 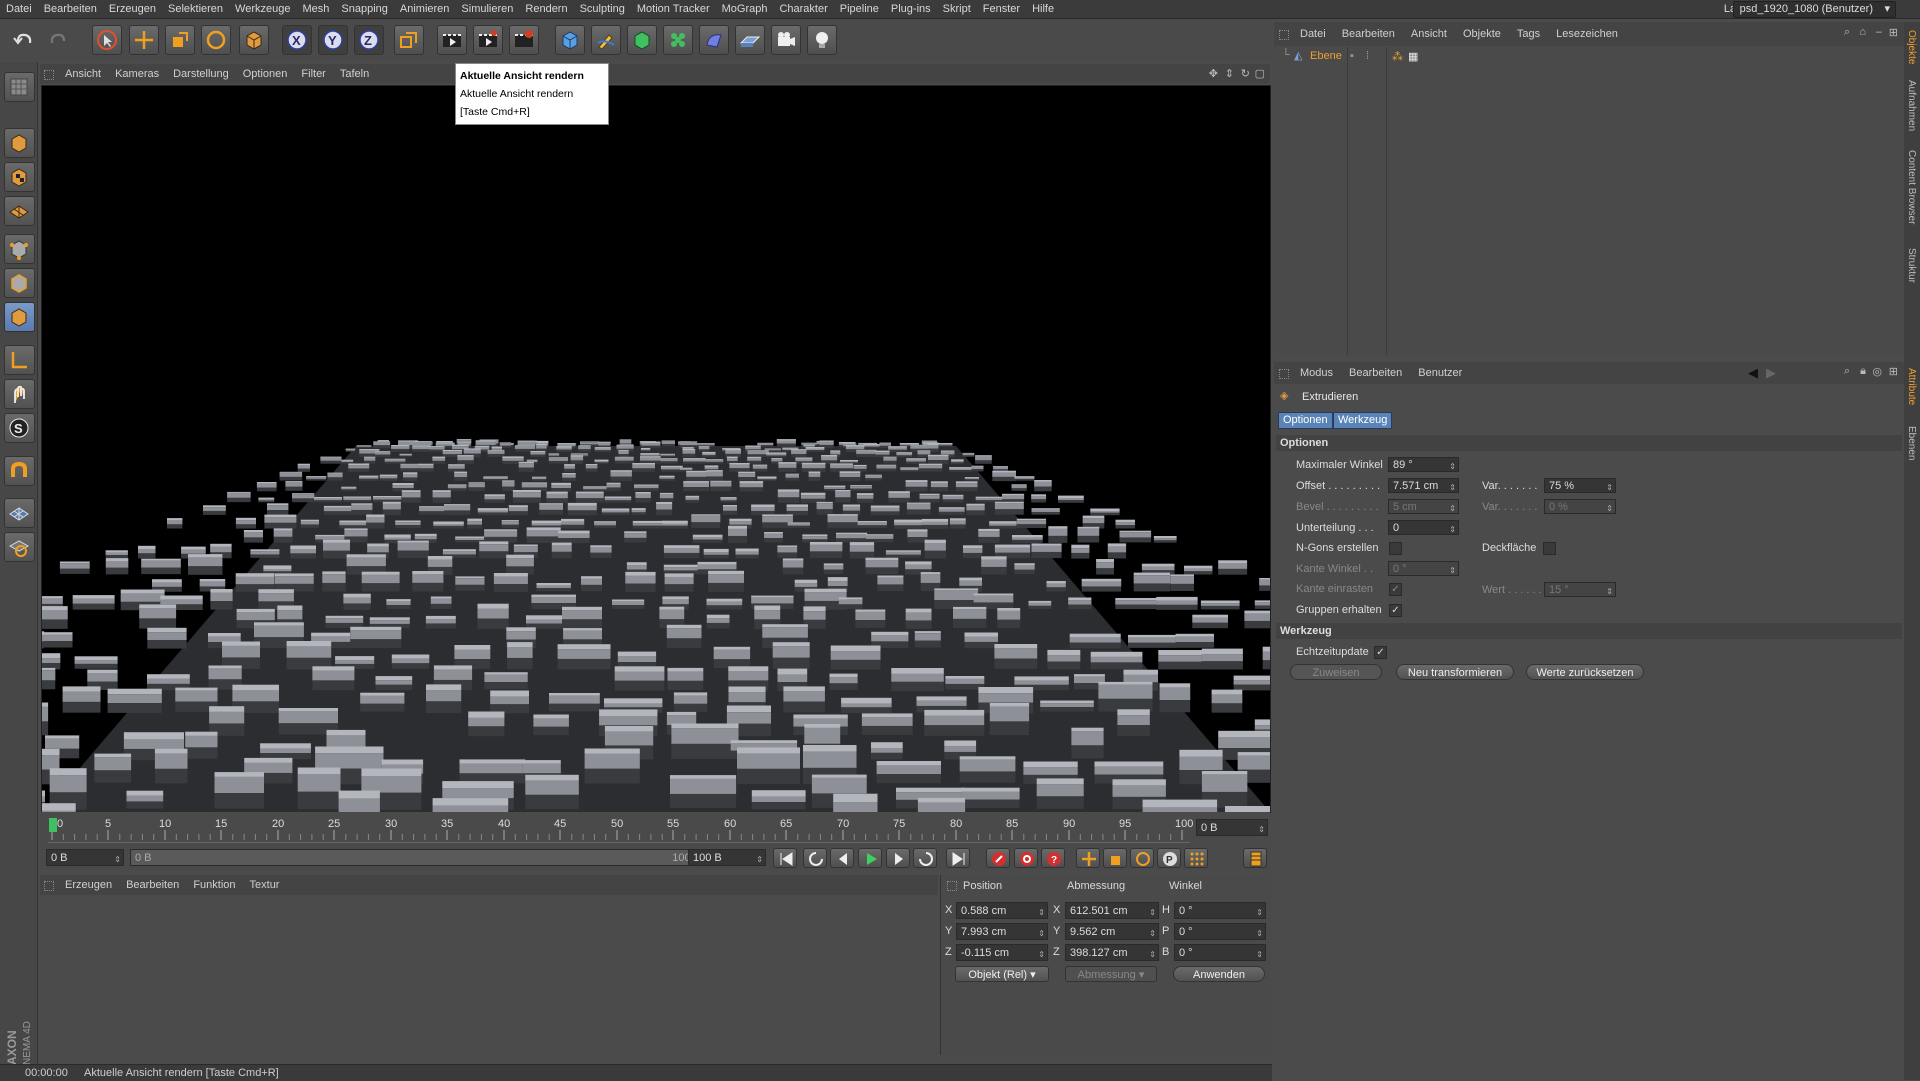 I want to click on menu-hilfe: Hilfe, so click(x=1043, y=9).